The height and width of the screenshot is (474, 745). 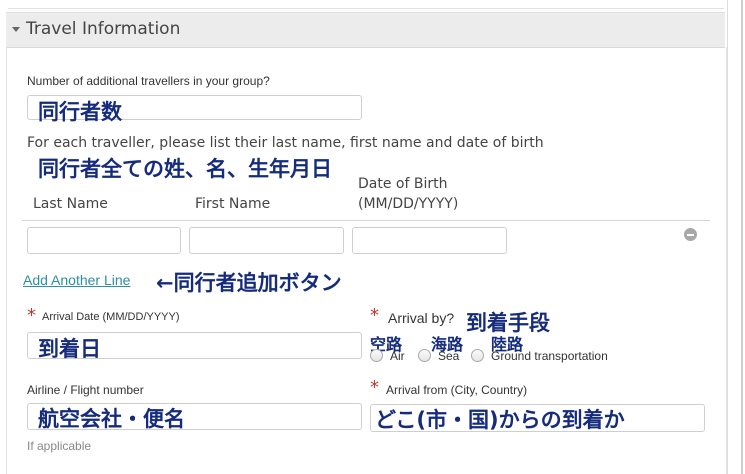 What do you see at coordinates (80, 112) in the screenshot?
I see `traveller-count-annotation: 同行者数` at bounding box center [80, 112].